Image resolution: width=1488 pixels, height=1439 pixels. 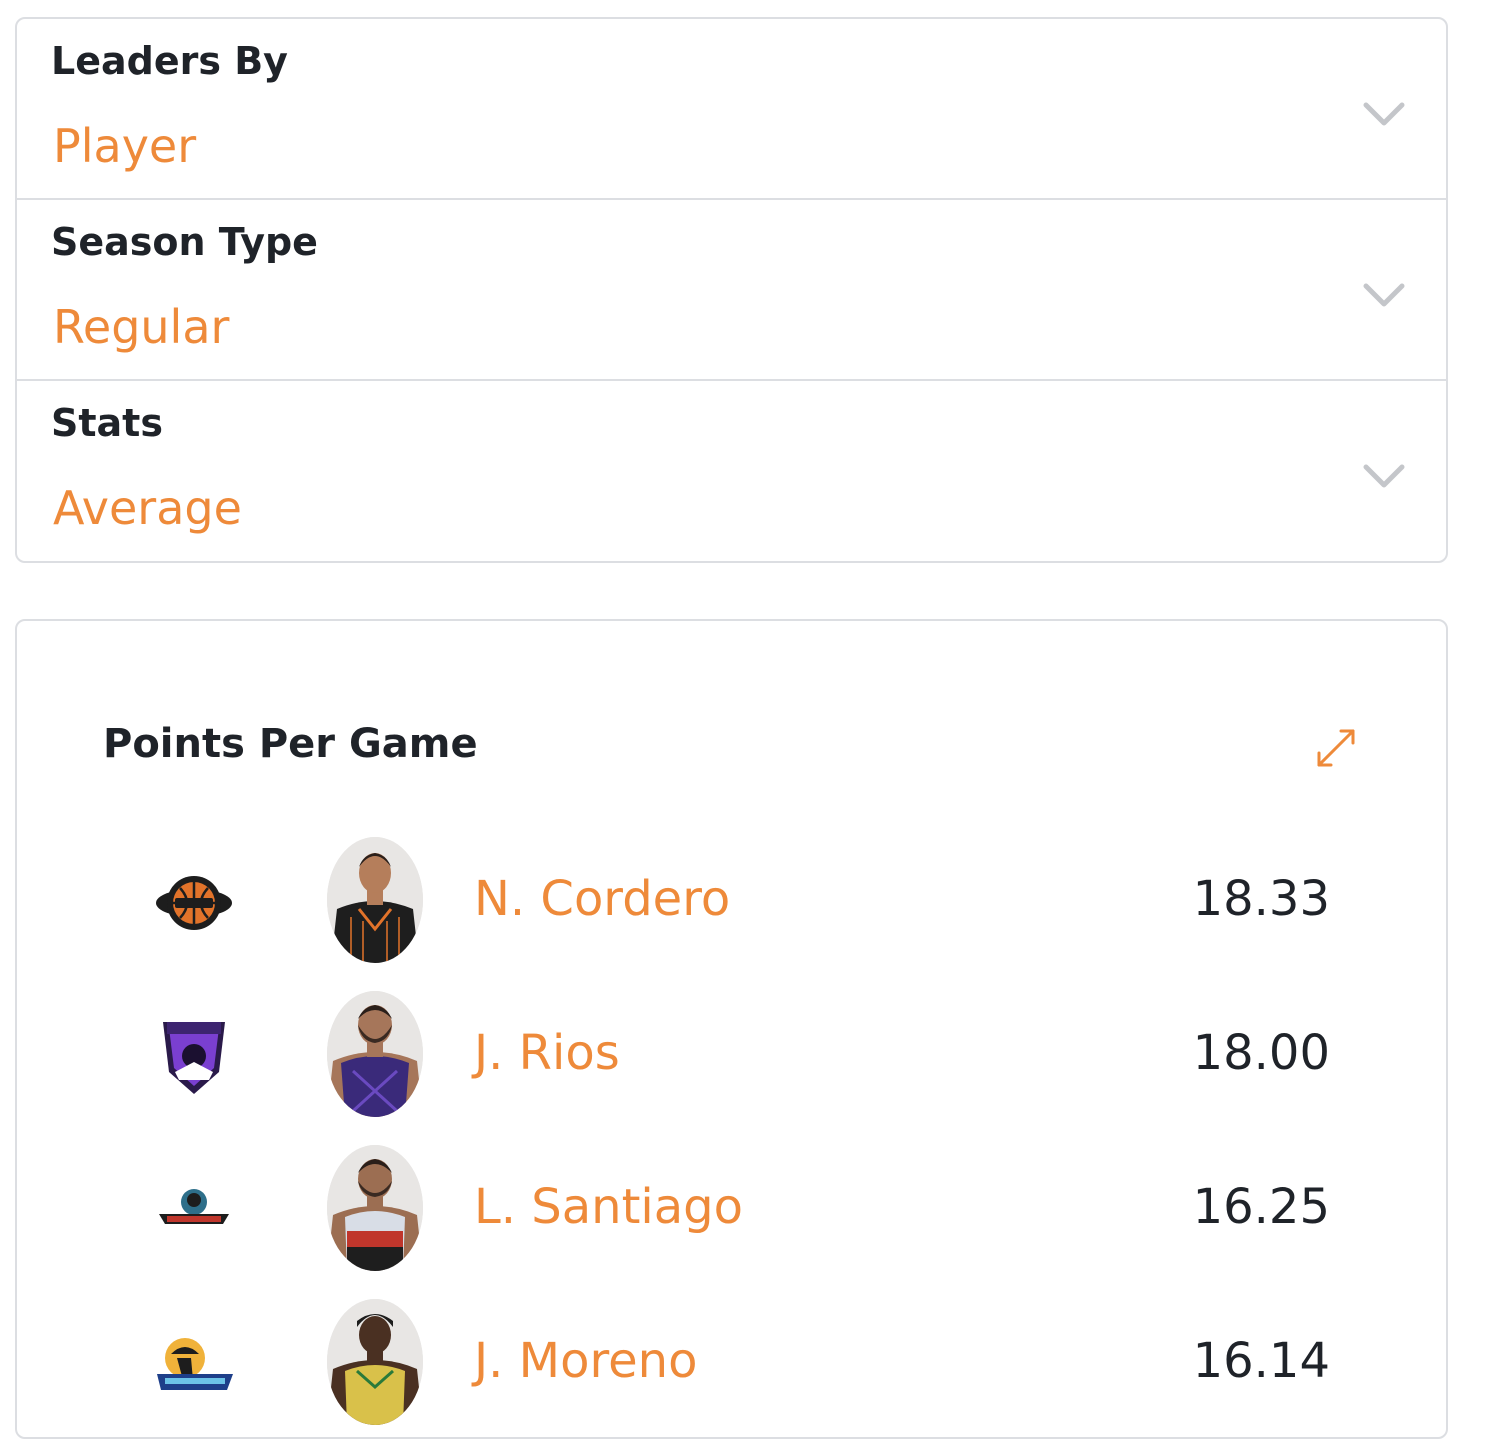 What do you see at coordinates (195, 1364) in the screenshot?
I see `llaneros-logo` at bounding box center [195, 1364].